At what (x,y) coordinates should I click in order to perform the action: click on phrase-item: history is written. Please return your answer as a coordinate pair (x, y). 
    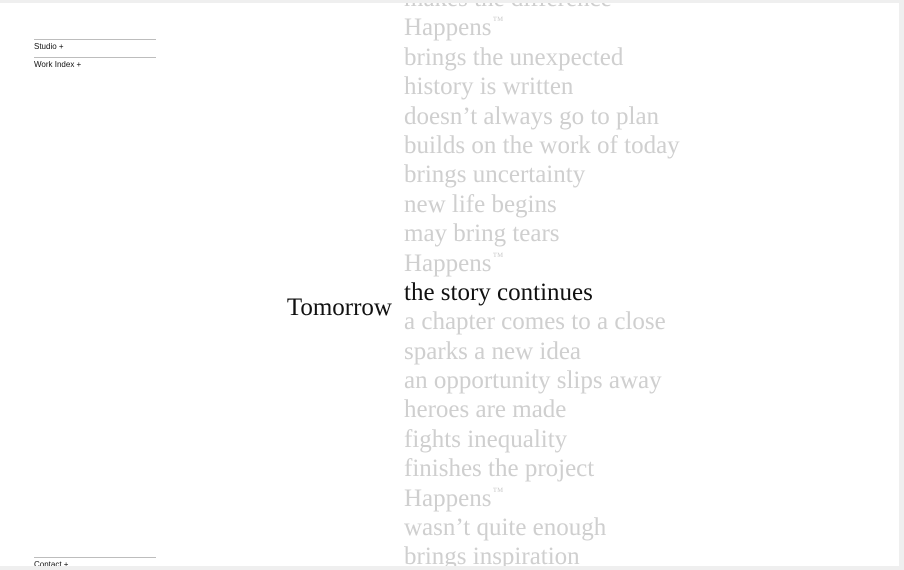
    Looking at the image, I should click on (542, 86).